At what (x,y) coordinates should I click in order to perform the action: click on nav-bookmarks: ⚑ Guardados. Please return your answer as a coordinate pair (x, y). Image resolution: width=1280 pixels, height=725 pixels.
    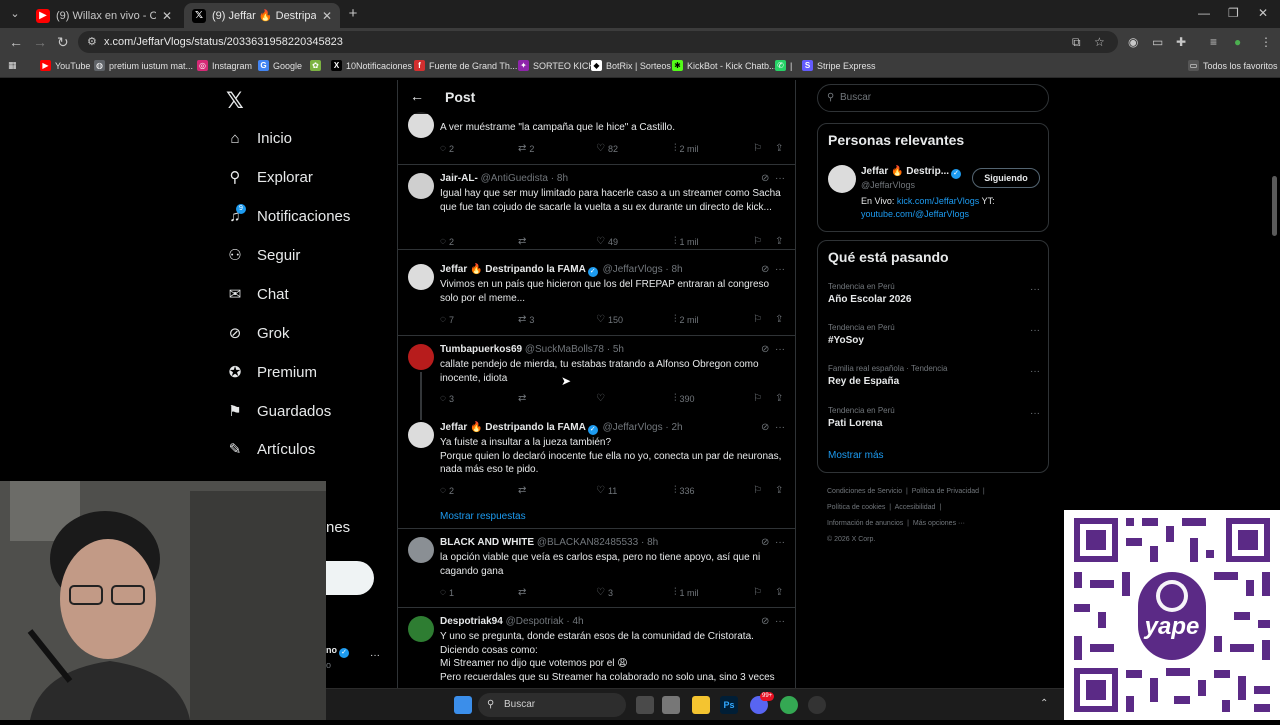
    Looking at the image, I should click on (278, 411).